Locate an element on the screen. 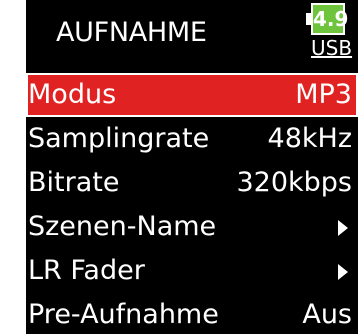 Image resolution: width=358 pixels, height=334 pixels. menu-item-label: Modus is located at coordinates (72, 94).